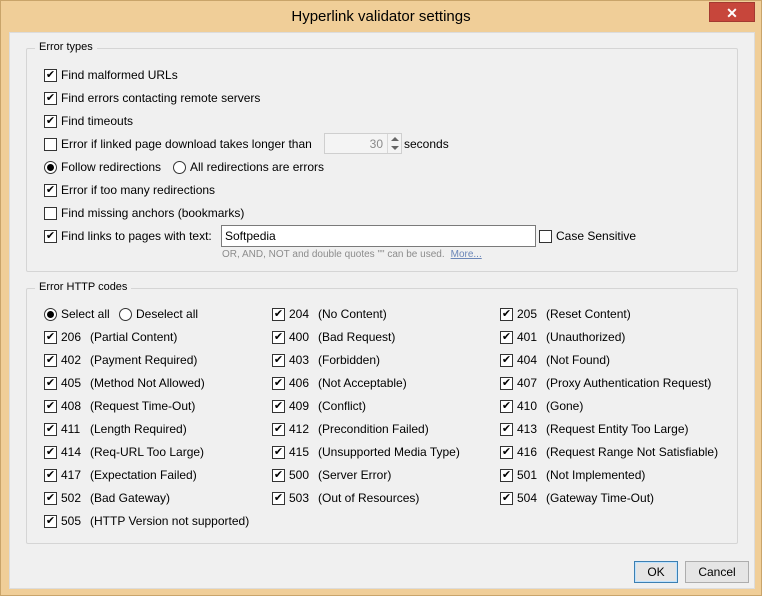 Image resolution: width=762 pixels, height=596 pixels. I want to click on select-all-option: Select all, so click(77, 314).